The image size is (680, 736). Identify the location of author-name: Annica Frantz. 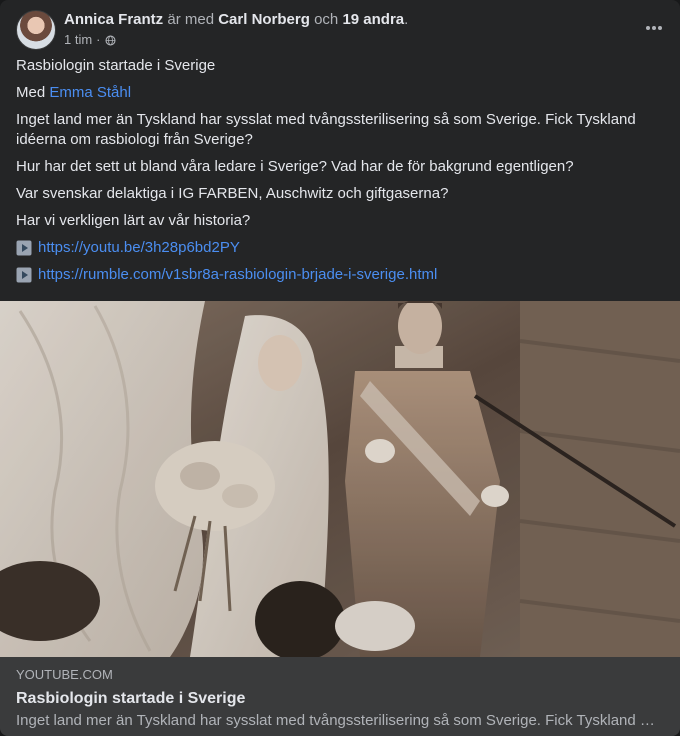
(113, 19).